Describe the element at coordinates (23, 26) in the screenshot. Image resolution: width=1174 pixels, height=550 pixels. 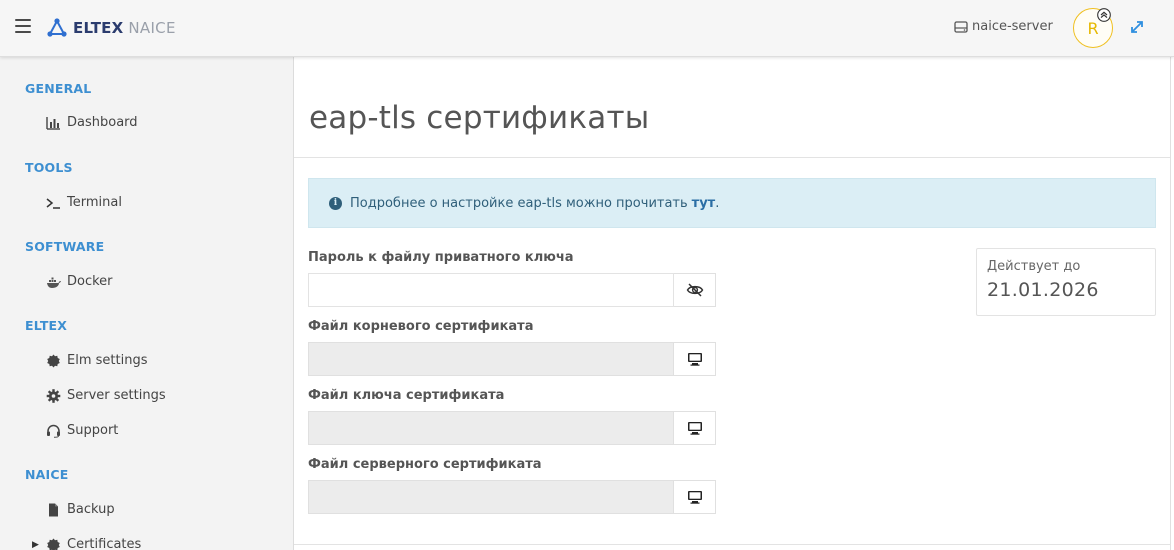
I see `menu-icon` at that location.